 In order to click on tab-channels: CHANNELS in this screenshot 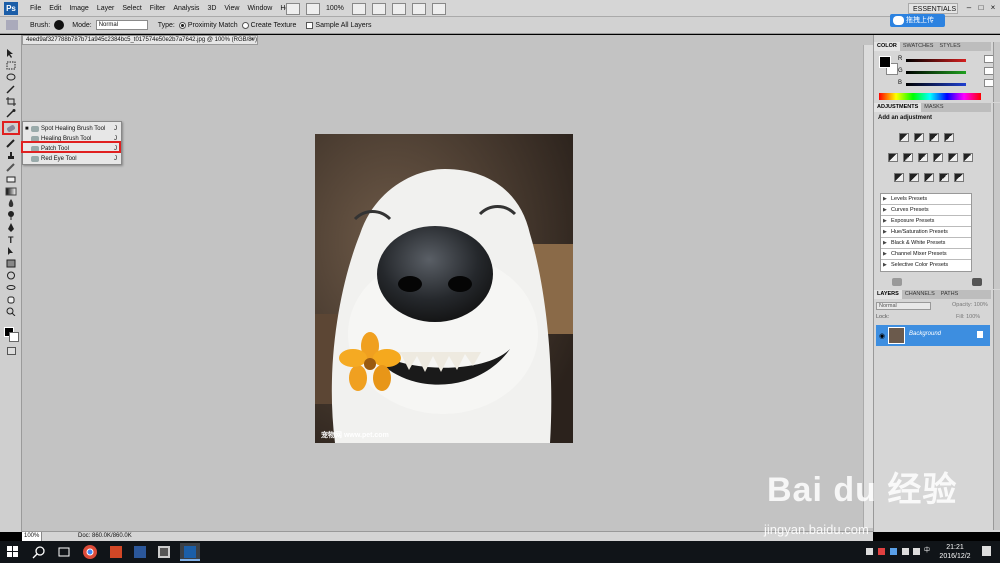, I will do `click(920, 294)`.